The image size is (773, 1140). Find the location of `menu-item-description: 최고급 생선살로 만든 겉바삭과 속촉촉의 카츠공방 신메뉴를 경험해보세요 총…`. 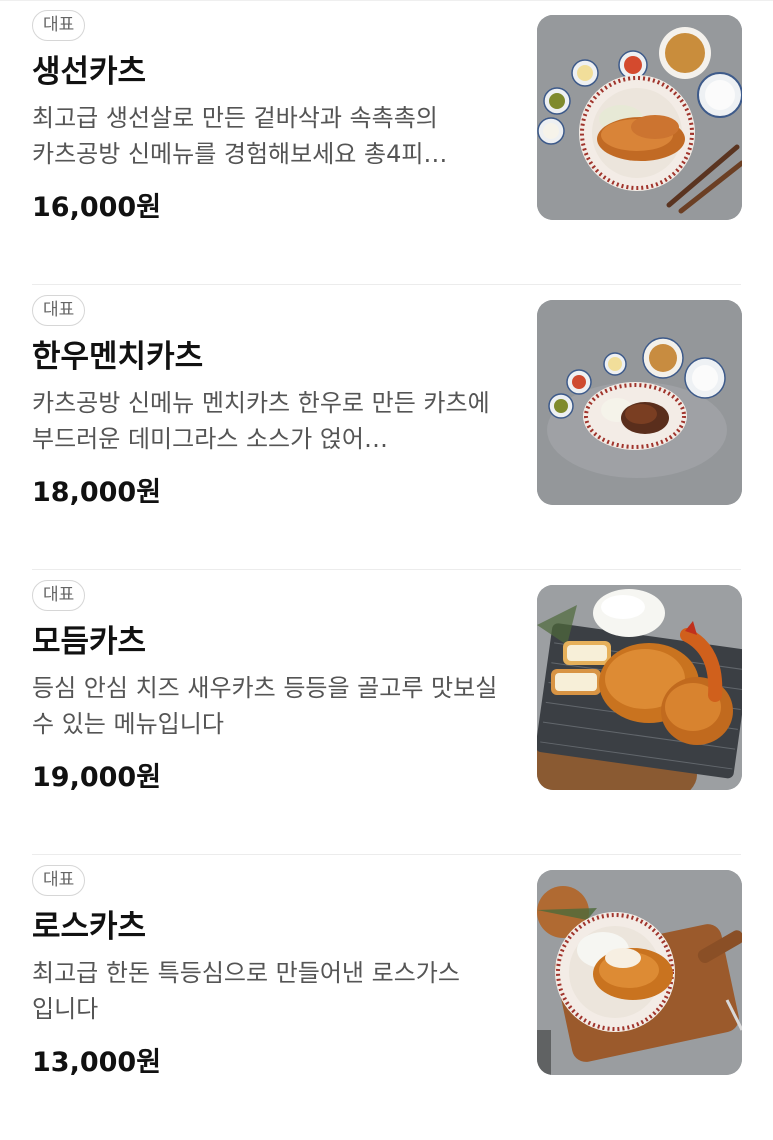

menu-item-description: 최고급 생선살로 만든 겉바삭과 속촉촉의 카츠공방 신메뉴를 경험해보세요 총… is located at coordinates (240, 136).